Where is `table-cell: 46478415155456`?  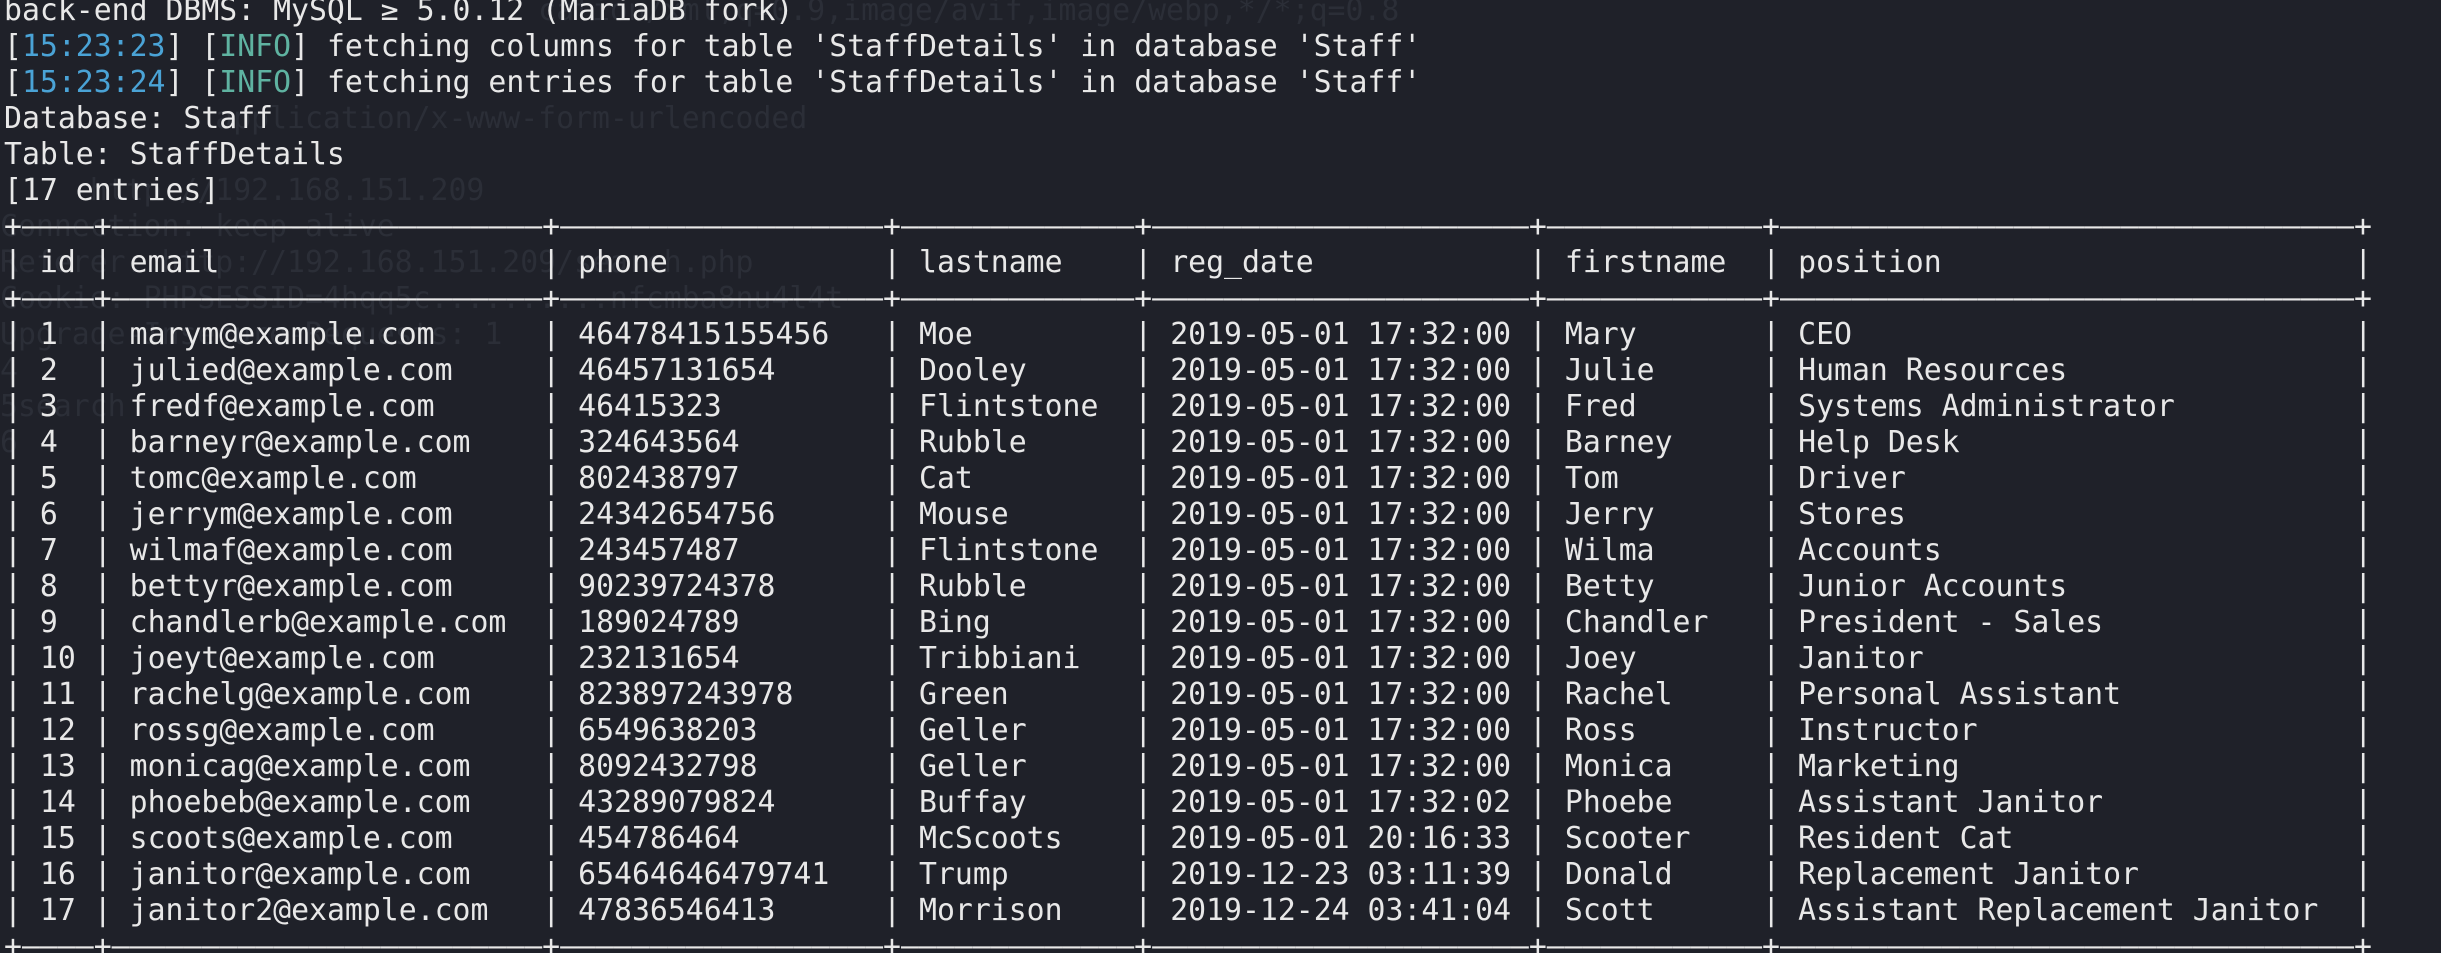
table-cell: 46478415155456 is located at coordinates (704, 334).